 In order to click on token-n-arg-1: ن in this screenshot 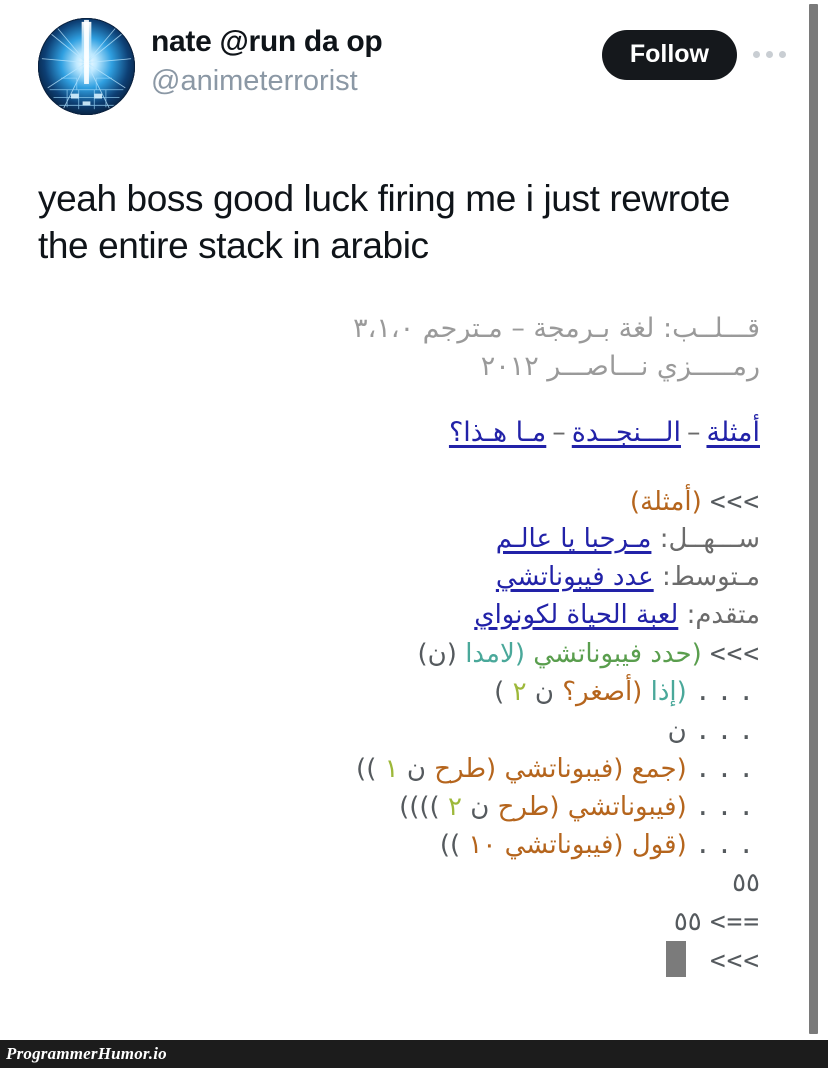, I will do `click(544, 692)`.